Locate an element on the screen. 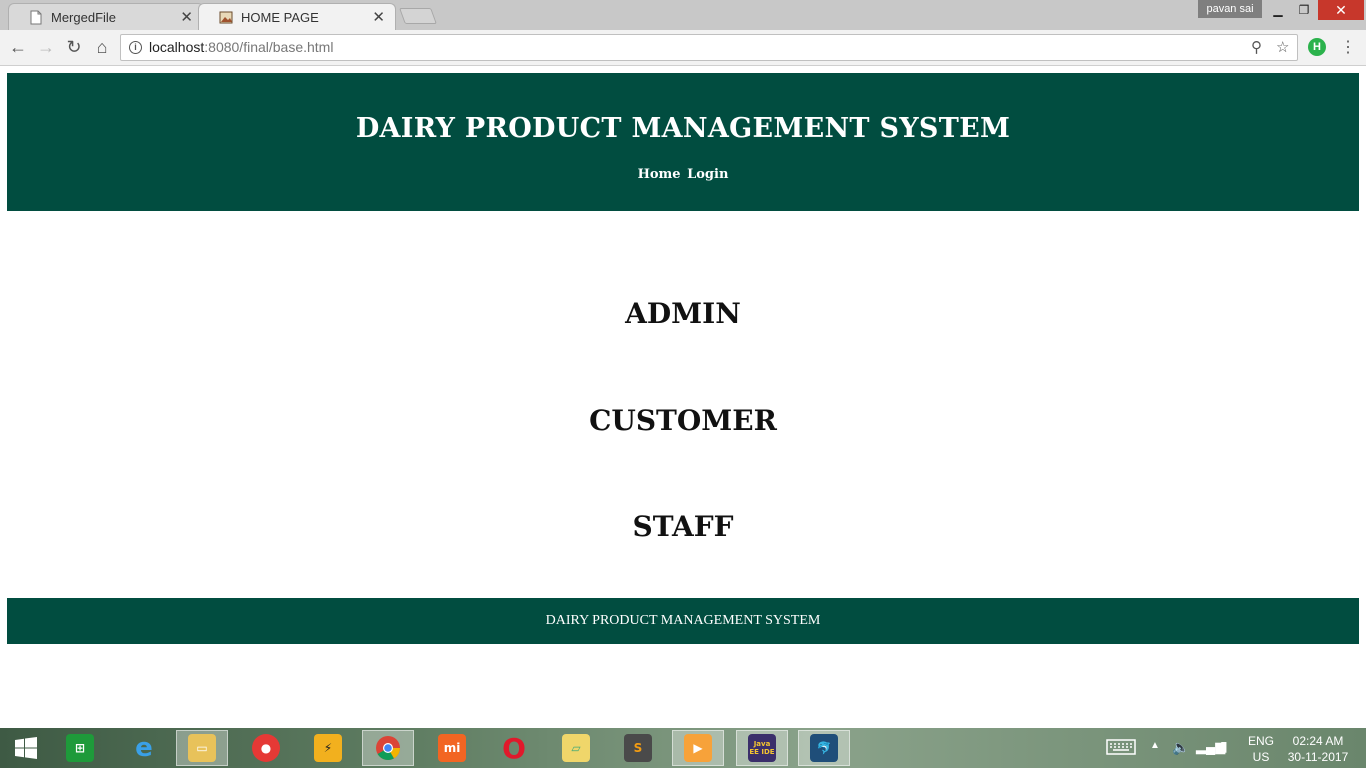 This screenshot has height=780, width=1366. reload-icon: ↻ is located at coordinates (74, 47).